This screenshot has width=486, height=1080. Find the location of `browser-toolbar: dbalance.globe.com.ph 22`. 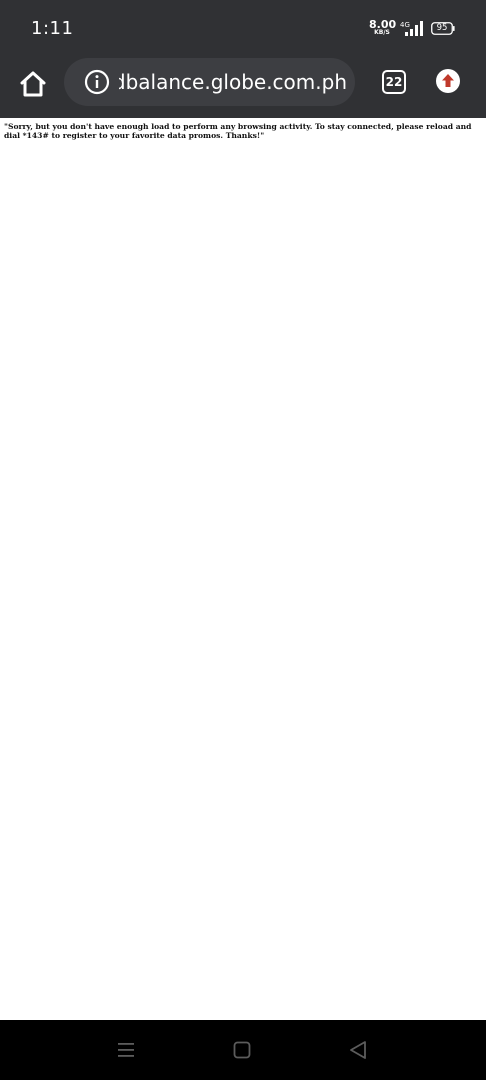

browser-toolbar: dbalance.globe.com.ph 22 is located at coordinates (243, 88).